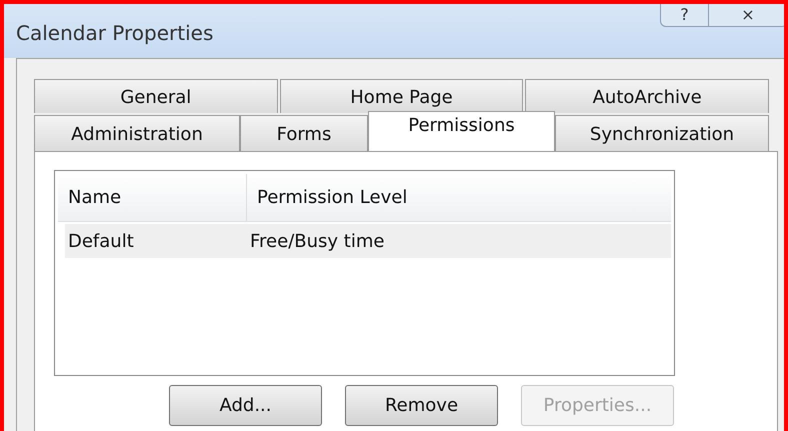 The width and height of the screenshot is (788, 431). What do you see at coordinates (101, 242) in the screenshot?
I see `table-cell-text: Default` at bounding box center [101, 242].